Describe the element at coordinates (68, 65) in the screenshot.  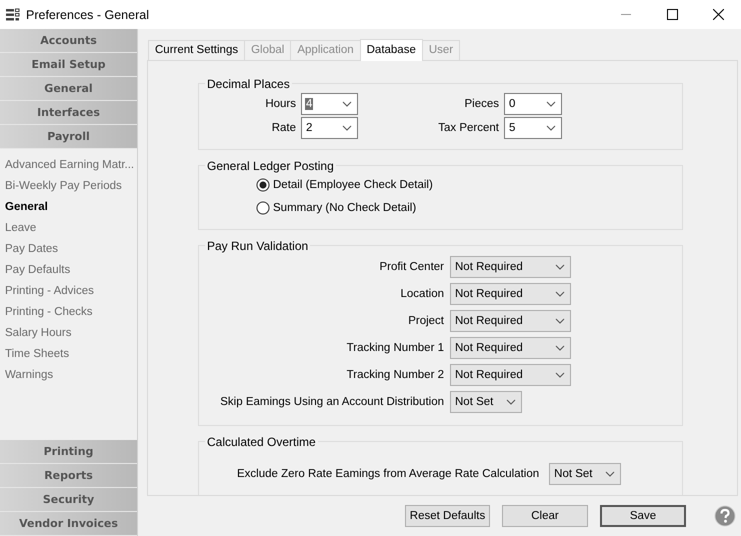
I see `sidebar-section: Email Setup` at that location.